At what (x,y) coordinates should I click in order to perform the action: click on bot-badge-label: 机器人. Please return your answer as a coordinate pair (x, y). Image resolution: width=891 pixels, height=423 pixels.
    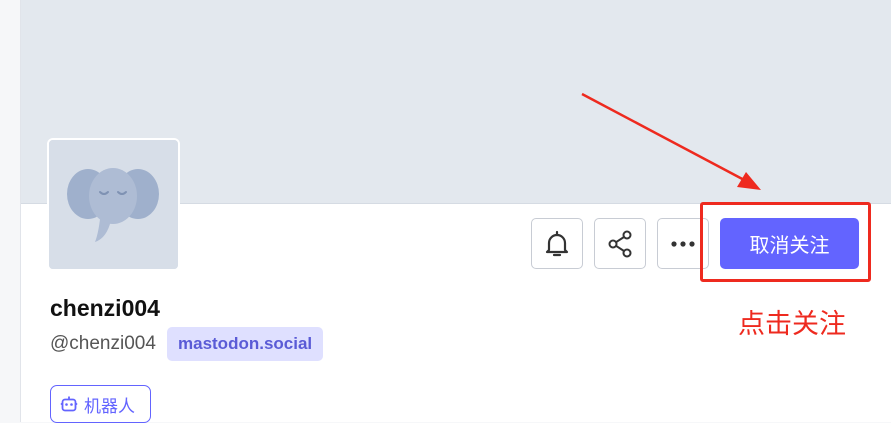
    Looking at the image, I should click on (109, 406).